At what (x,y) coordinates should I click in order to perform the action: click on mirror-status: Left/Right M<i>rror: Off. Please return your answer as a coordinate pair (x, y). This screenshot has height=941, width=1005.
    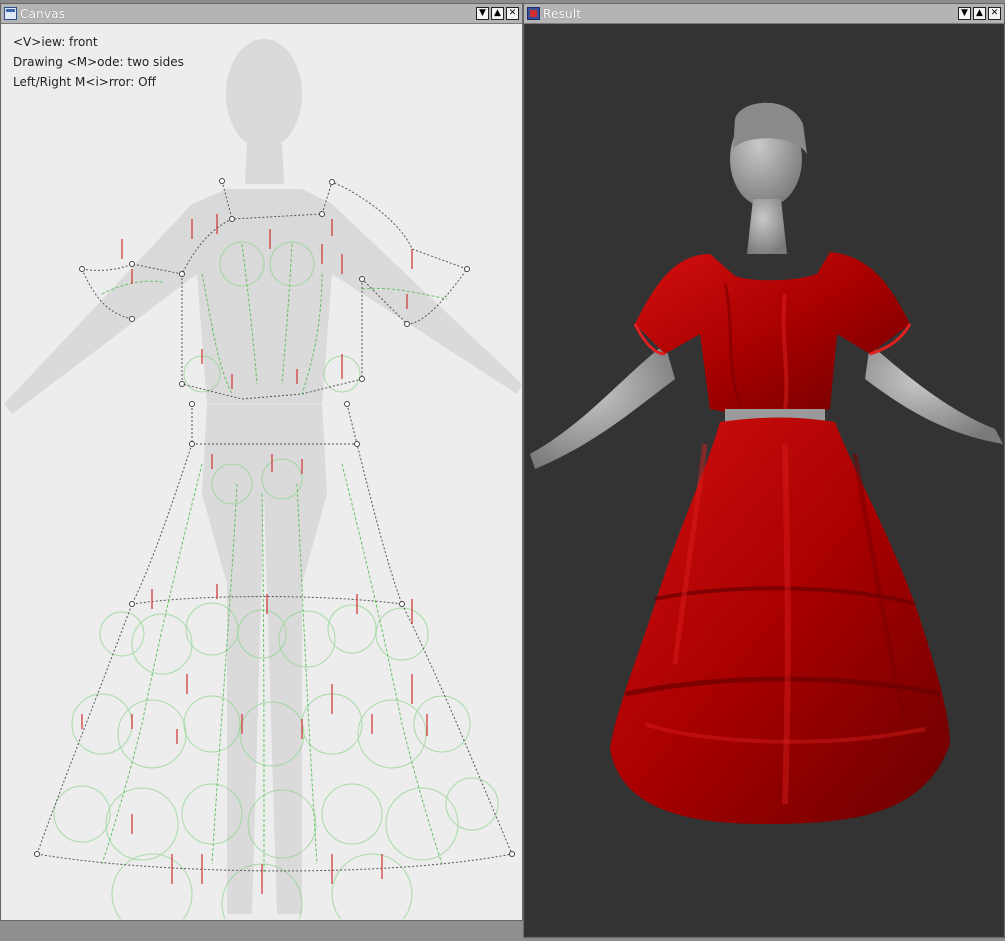
    Looking at the image, I should click on (84, 82).